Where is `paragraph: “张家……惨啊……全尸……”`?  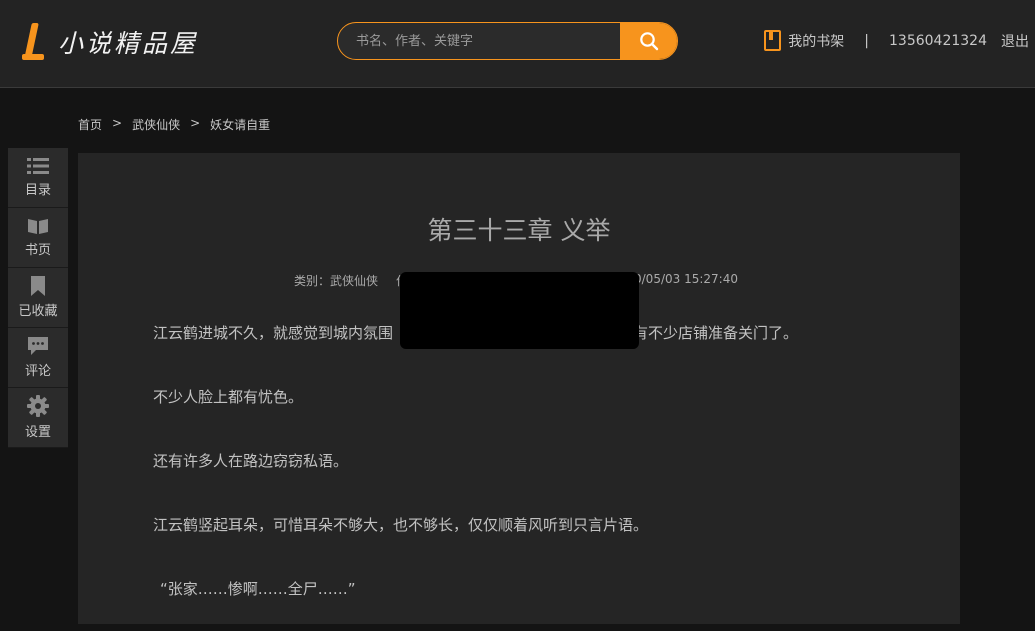 paragraph: “张家……惨啊……全尸……” is located at coordinates (258, 589).